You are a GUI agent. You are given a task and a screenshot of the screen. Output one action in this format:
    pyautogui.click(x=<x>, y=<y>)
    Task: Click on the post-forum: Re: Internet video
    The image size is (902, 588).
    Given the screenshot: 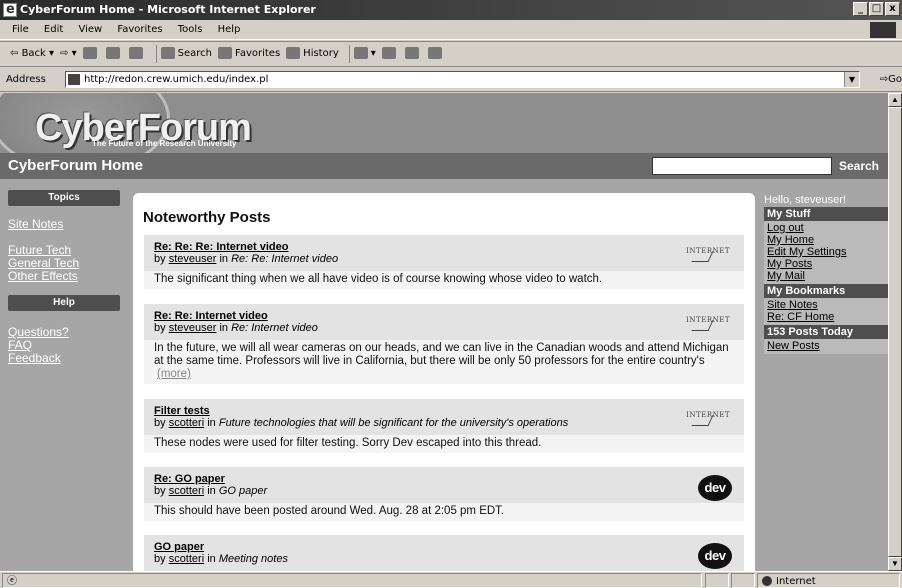 What is the action you would take?
    pyautogui.click(x=274, y=328)
    